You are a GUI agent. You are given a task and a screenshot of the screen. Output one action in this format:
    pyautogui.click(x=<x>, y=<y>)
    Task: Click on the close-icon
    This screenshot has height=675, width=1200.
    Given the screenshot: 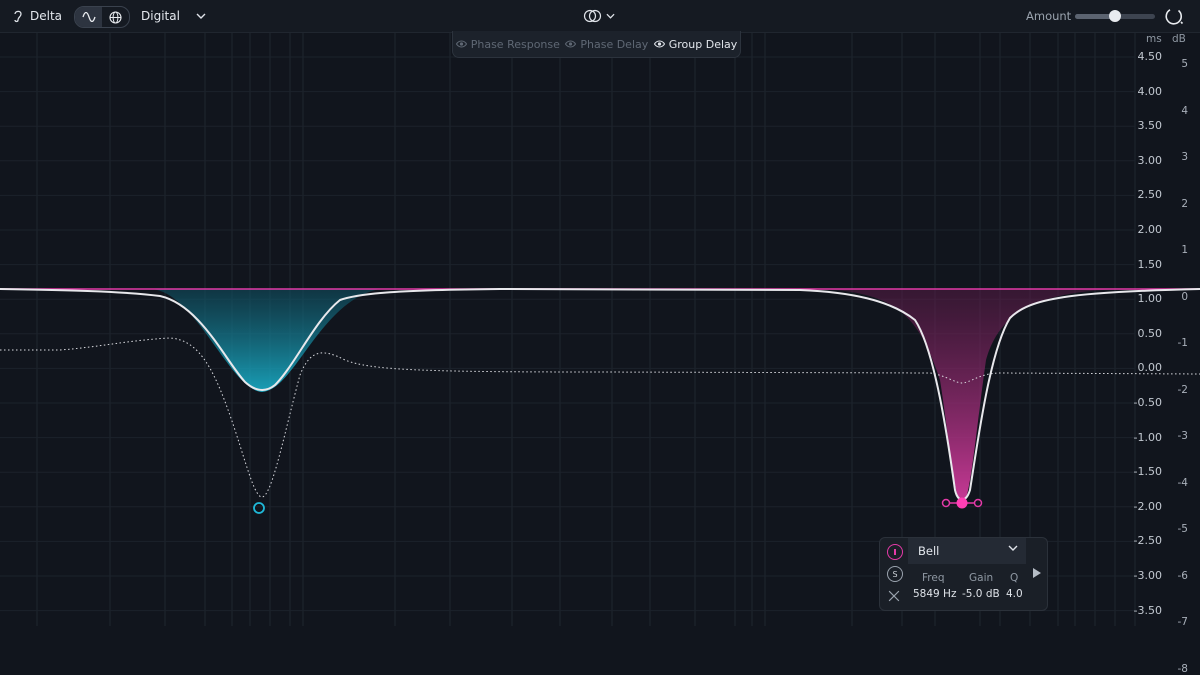 What is the action you would take?
    pyautogui.click(x=894, y=596)
    